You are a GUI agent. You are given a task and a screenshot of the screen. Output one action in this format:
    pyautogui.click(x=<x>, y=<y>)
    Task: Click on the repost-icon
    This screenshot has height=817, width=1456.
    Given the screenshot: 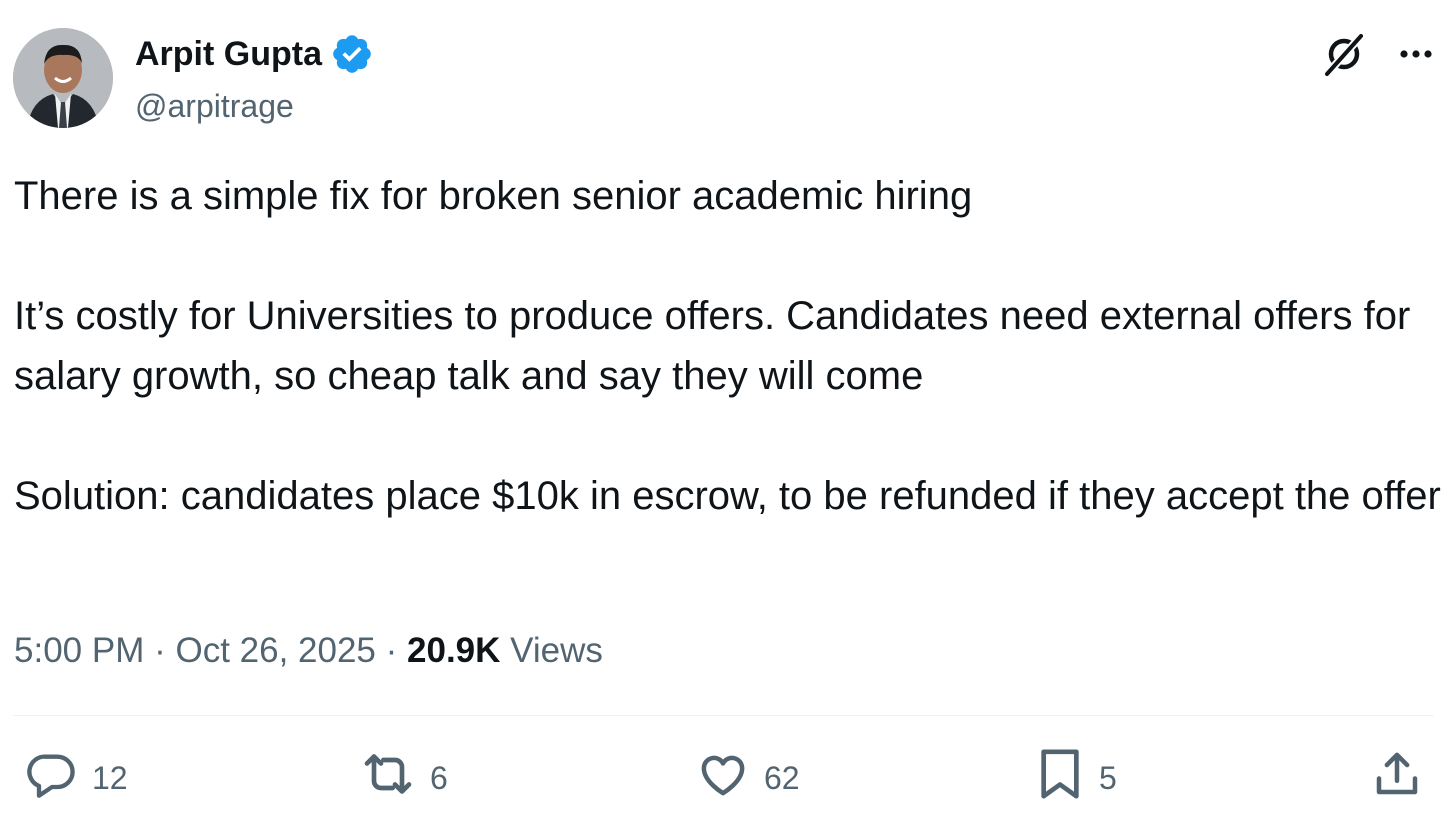 What is the action you would take?
    pyautogui.click(x=388, y=778)
    